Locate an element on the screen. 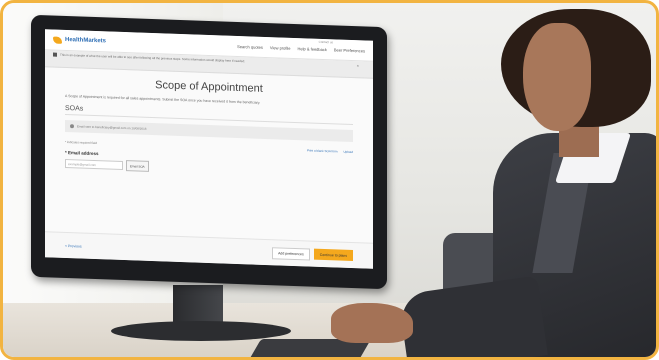  upload-link: Upload is located at coordinates (348, 152).